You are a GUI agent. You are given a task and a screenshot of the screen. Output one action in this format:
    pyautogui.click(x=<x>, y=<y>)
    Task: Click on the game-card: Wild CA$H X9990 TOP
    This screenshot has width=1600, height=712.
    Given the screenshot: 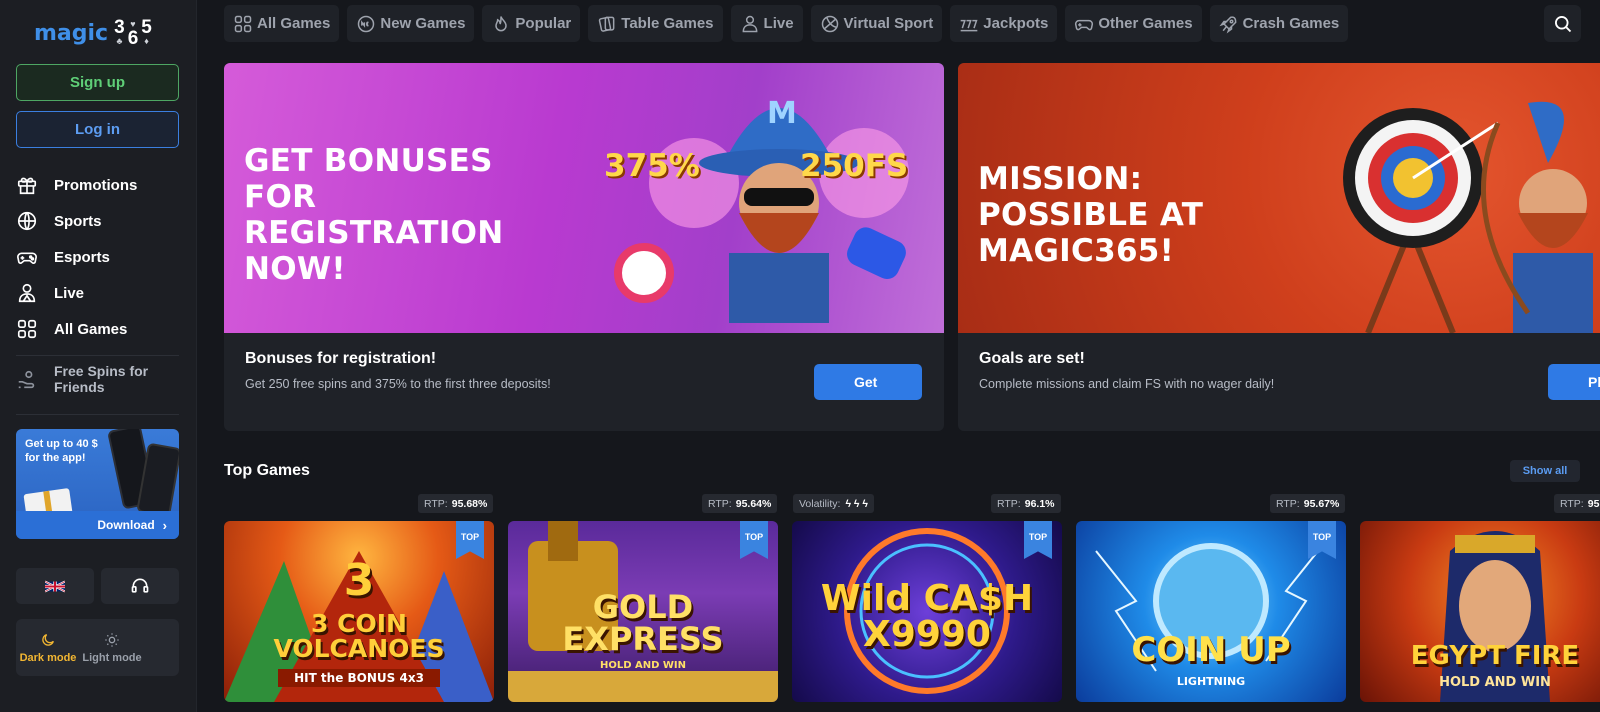 What is the action you would take?
    pyautogui.click(x=927, y=611)
    